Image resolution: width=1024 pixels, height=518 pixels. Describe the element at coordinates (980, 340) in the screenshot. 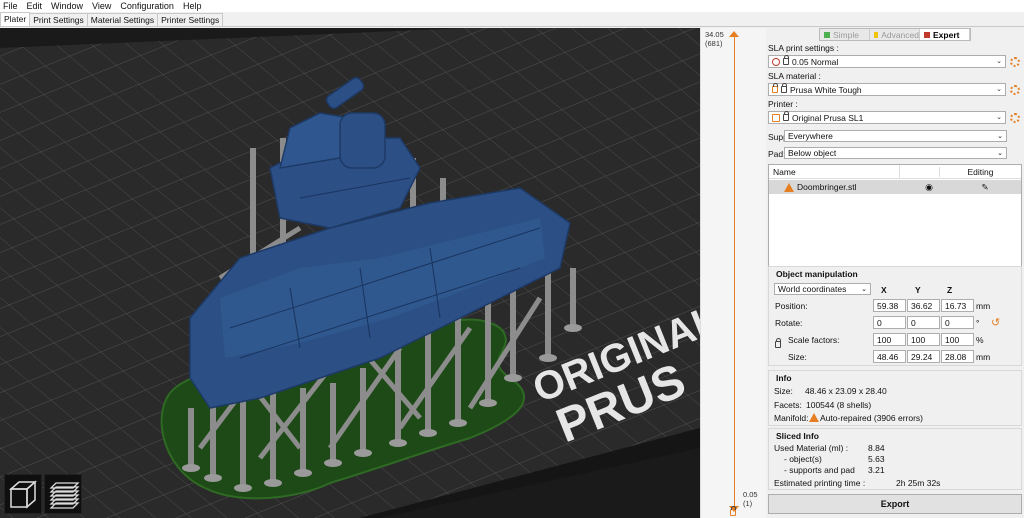

I see `scale-unit: %` at that location.